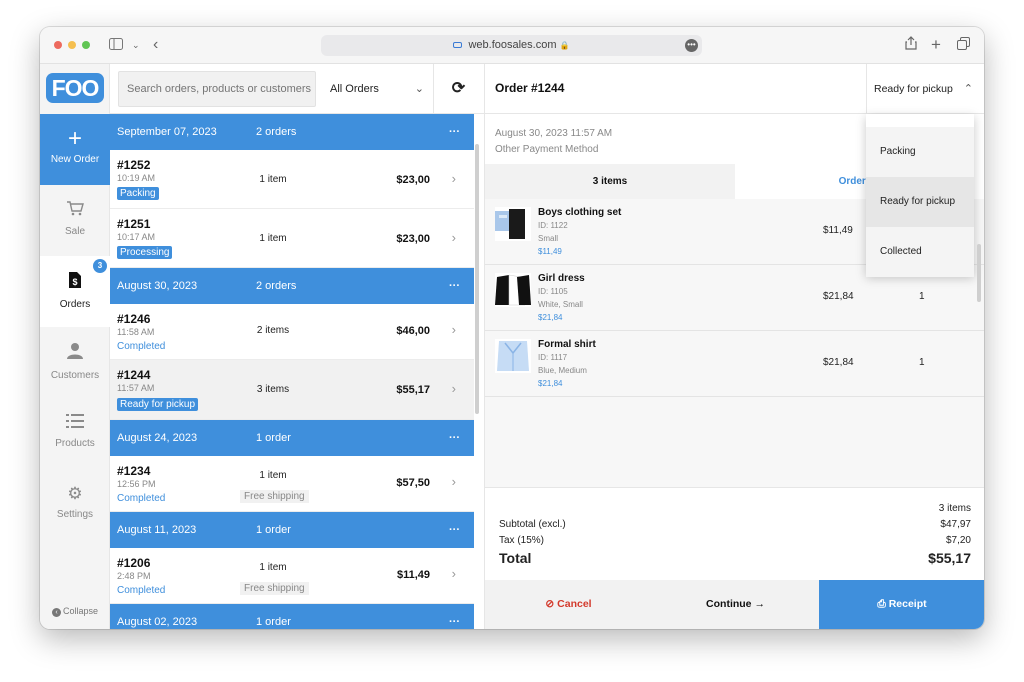  What do you see at coordinates (157, 622) in the screenshot?
I see `group-date: August 02, 2023` at bounding box center [157, 622].